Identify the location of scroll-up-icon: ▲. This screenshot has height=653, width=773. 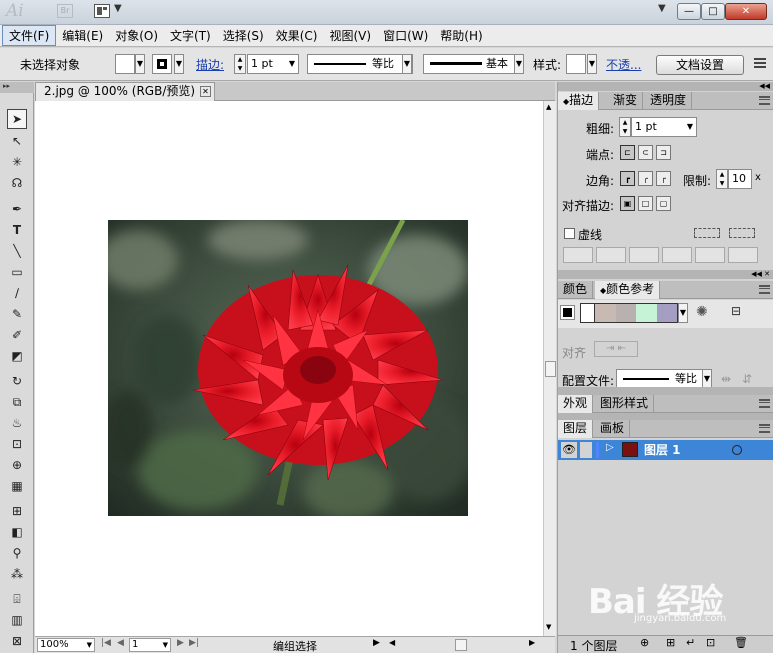
(548, 107).